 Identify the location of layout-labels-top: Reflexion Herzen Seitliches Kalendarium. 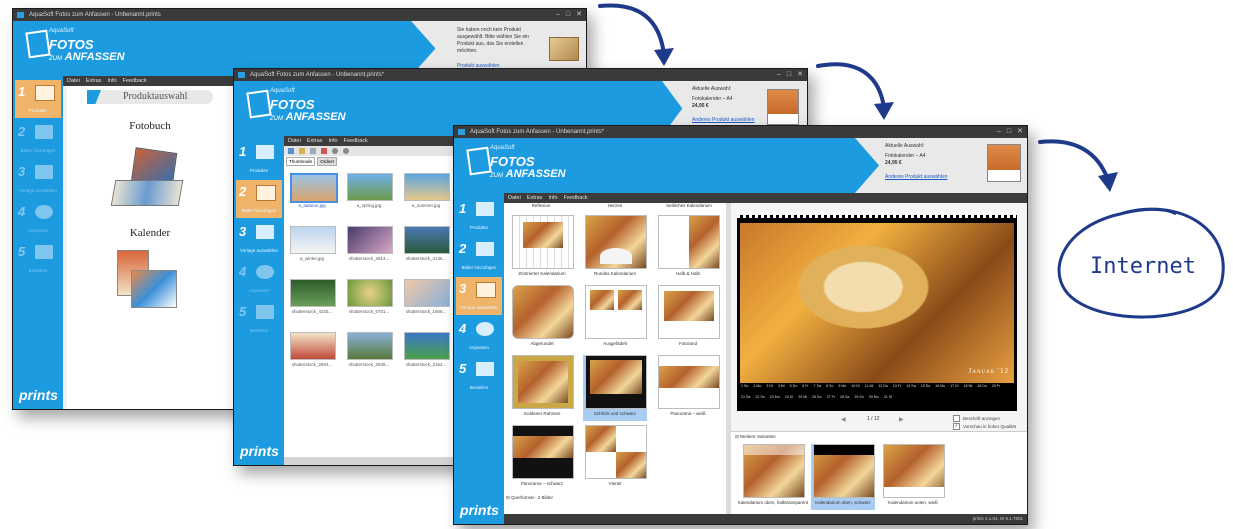
(621, 205).